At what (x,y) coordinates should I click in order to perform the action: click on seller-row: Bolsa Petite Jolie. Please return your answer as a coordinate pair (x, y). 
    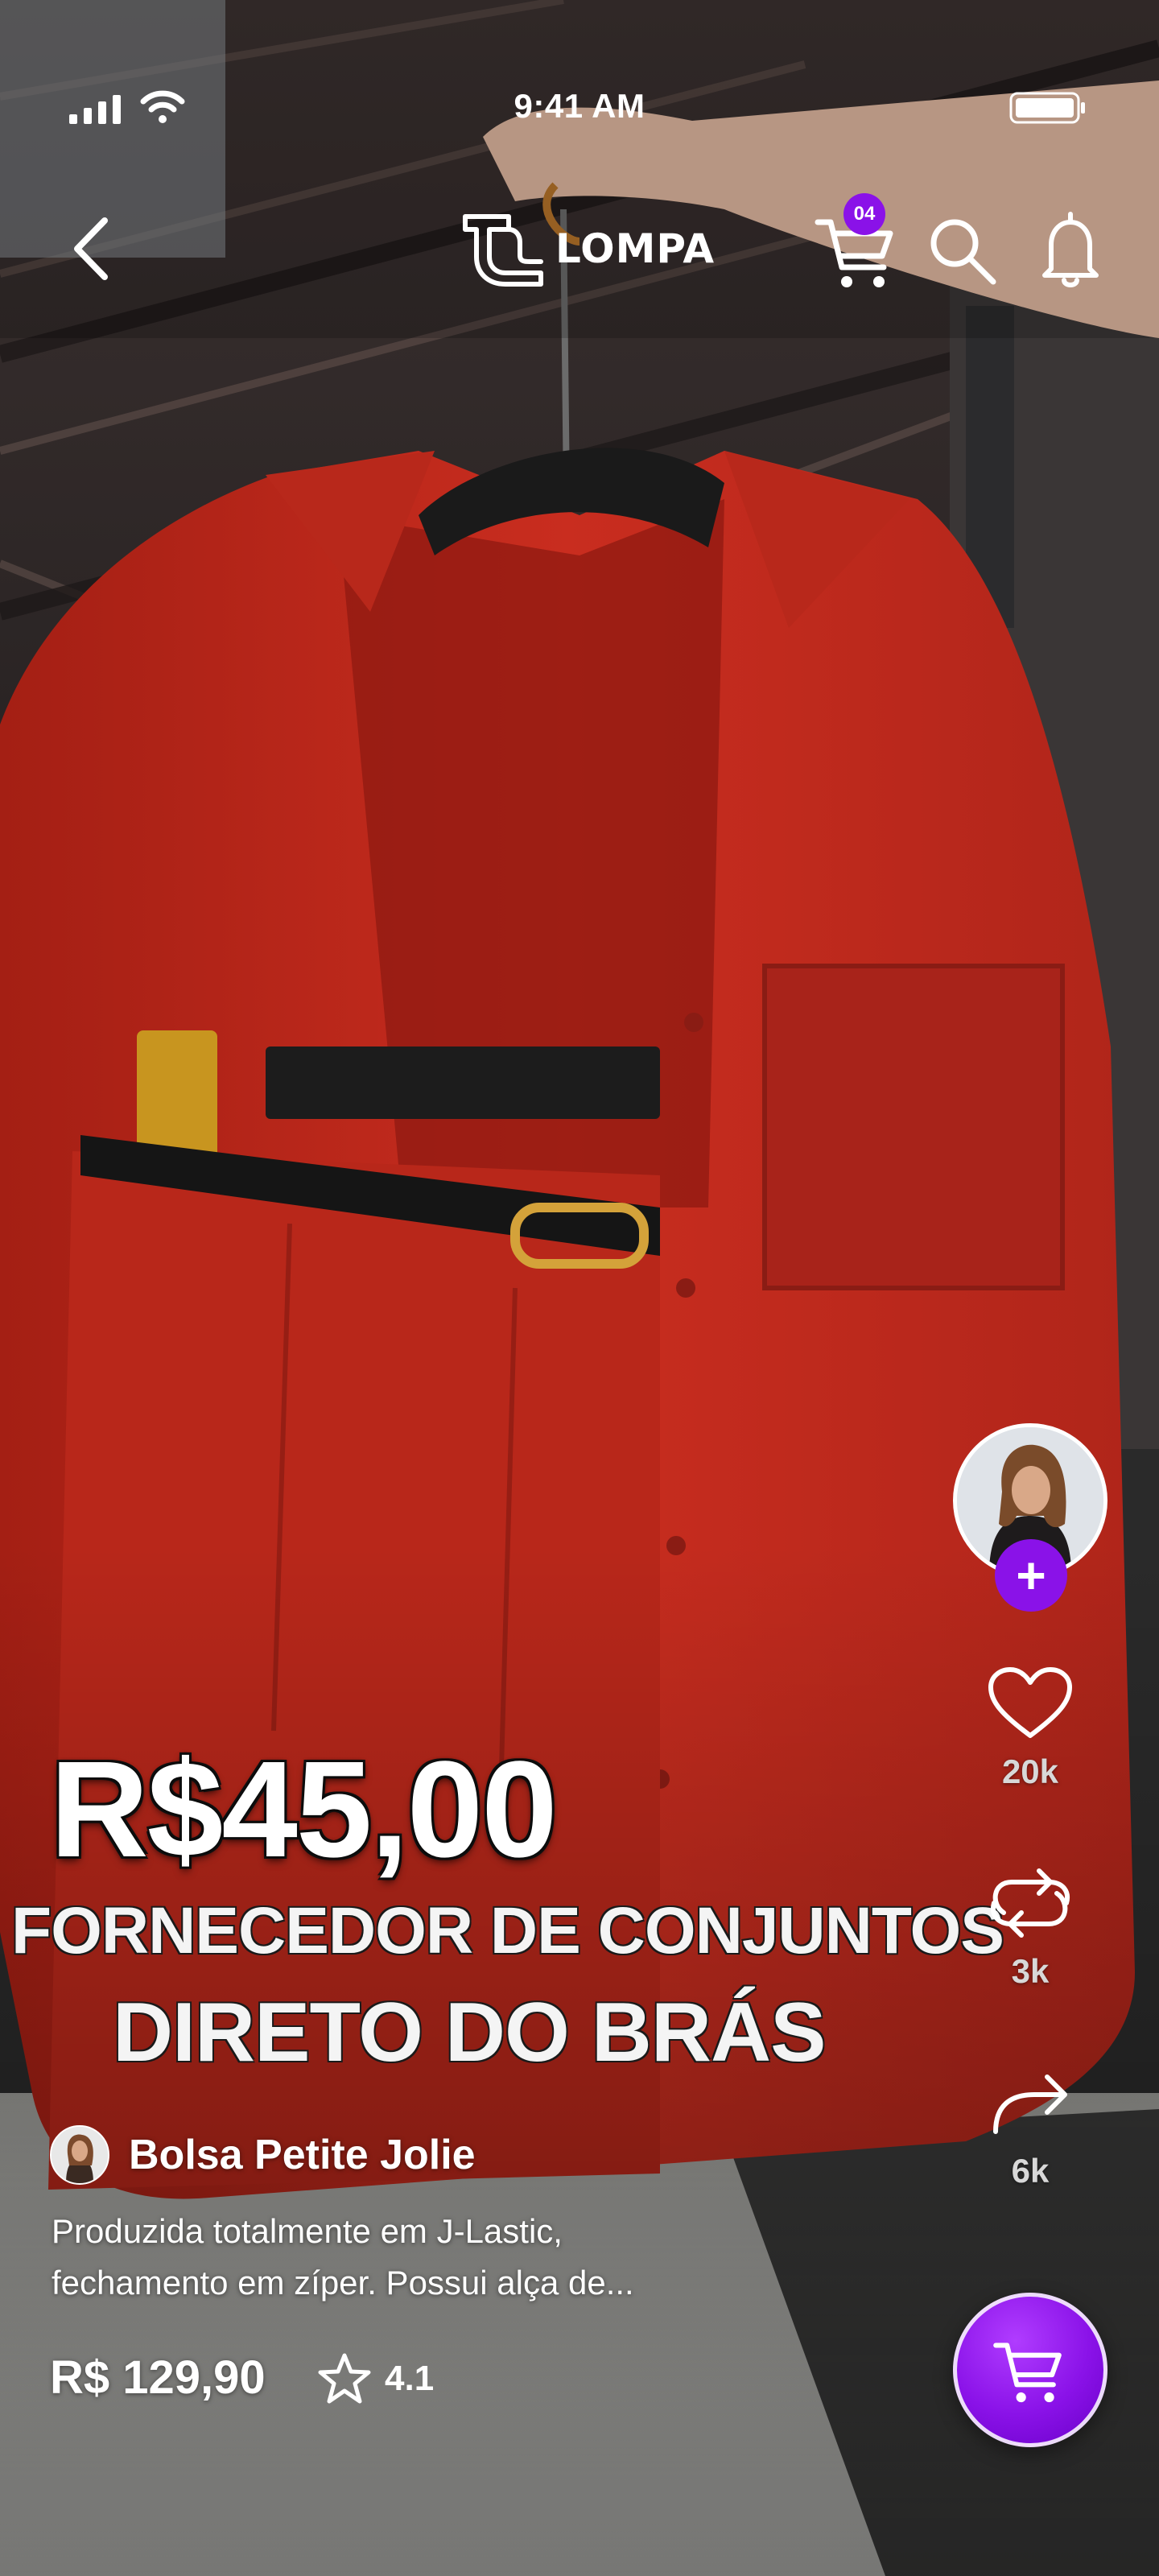
    Looking at the image, I should click on (263, 2155).